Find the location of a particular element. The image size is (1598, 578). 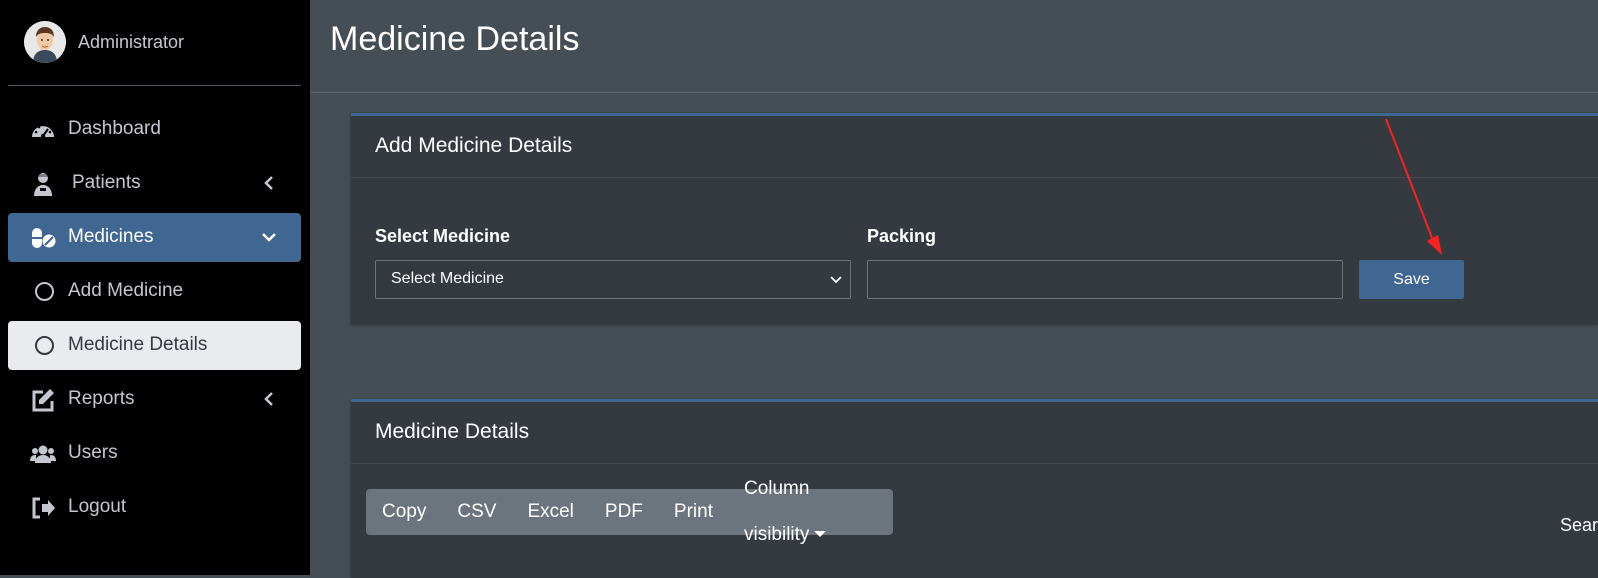

sidebar-item-label: Reports is located at coordinates (101, 398).